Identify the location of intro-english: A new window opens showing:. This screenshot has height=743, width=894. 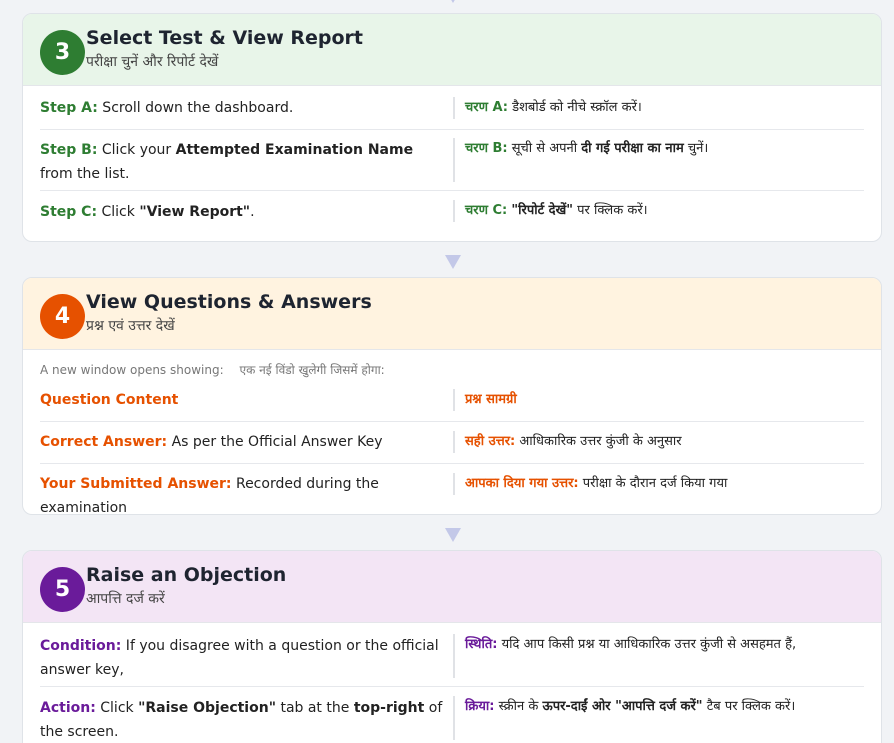
(132, 370).